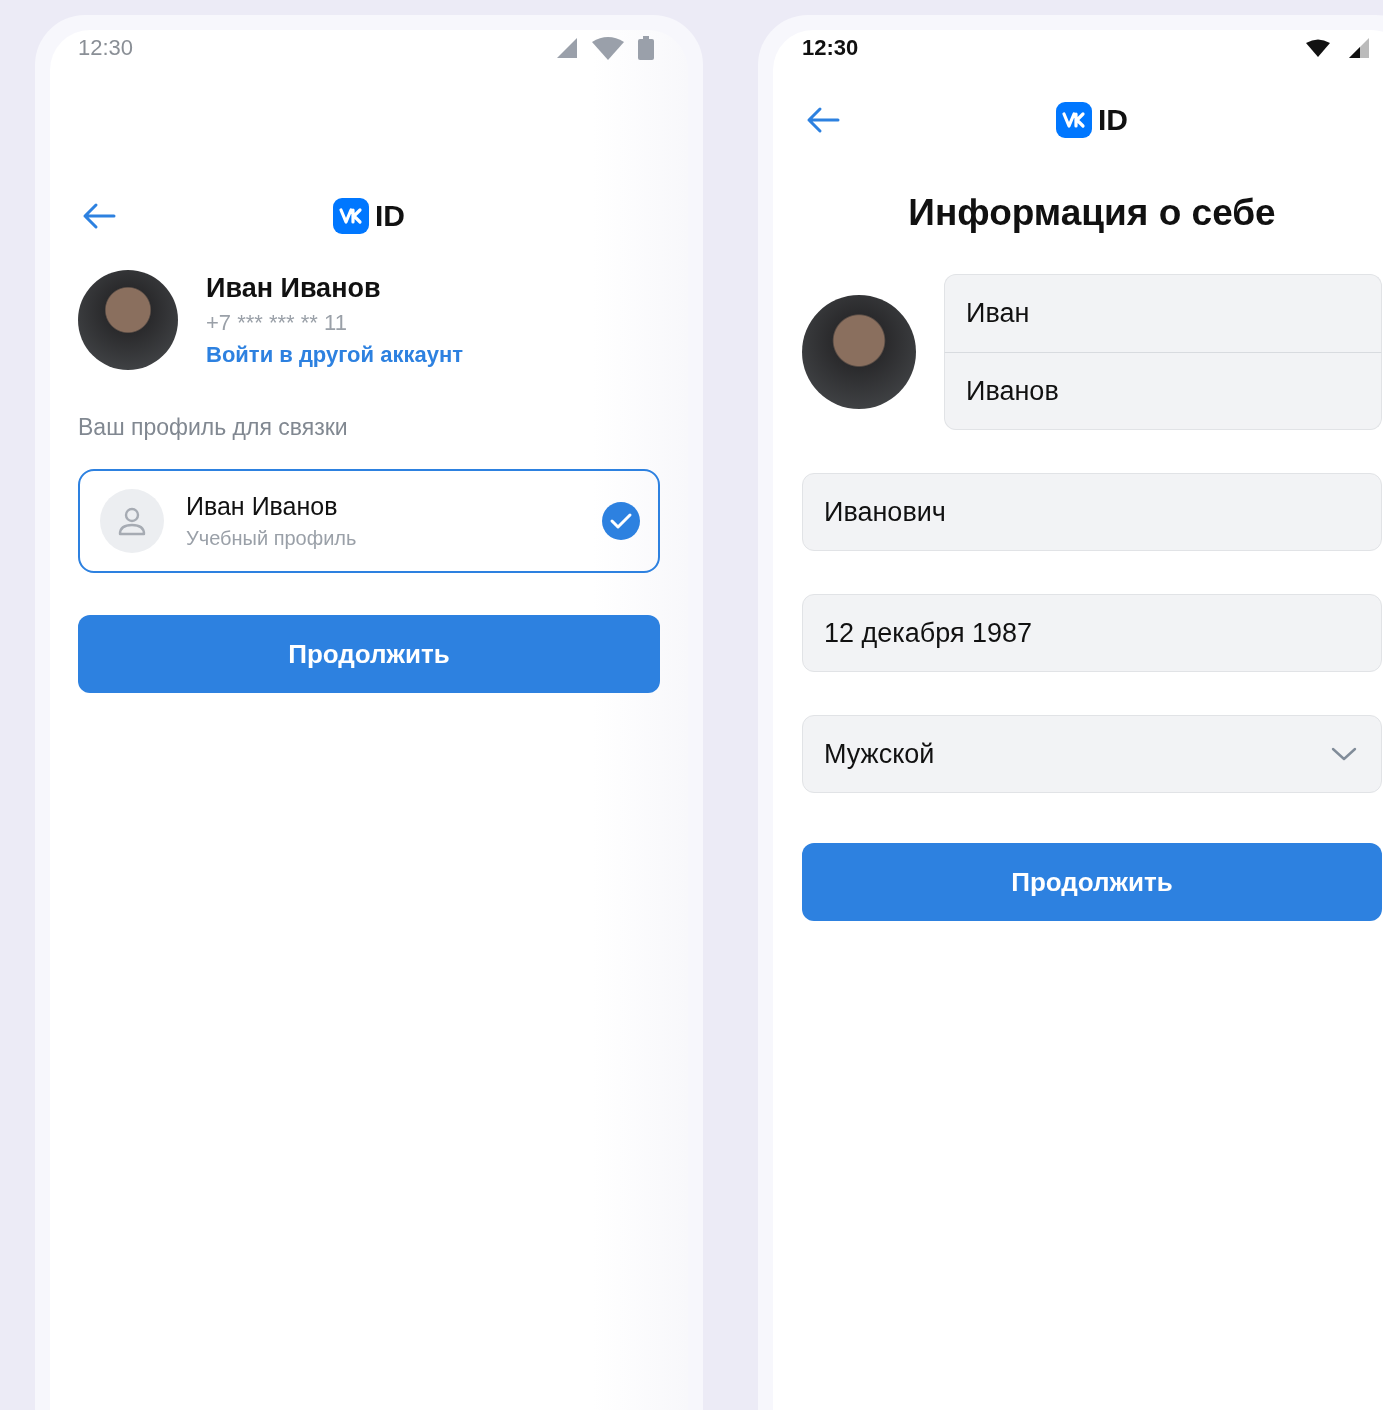 The width and height of the screenshot is (1383, 1410). I want to click on switch-account-link: Войти в другой аккаунт, so click(334, 354).